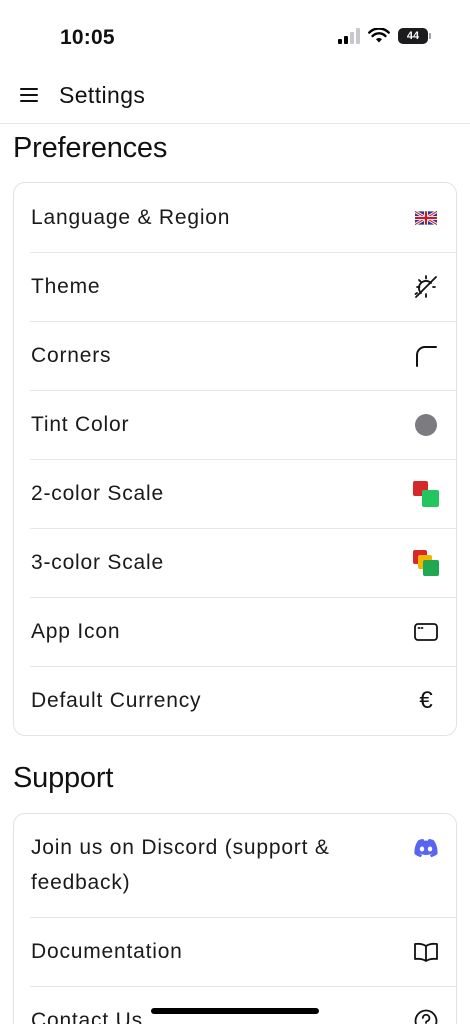  I want to click on tint-swatch, so click(426, 424).